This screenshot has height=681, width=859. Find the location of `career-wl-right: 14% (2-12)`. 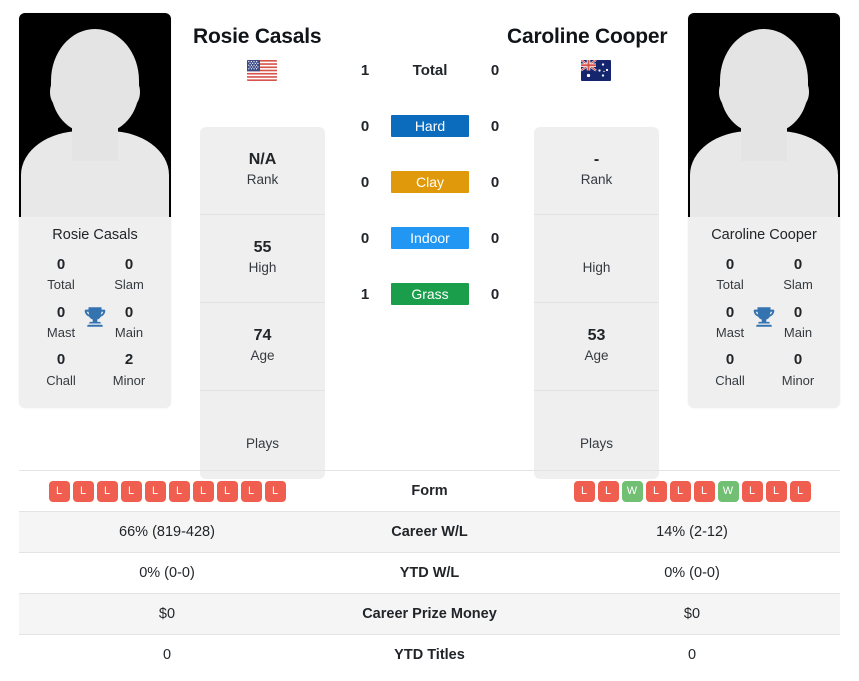

career-wl-right: 14% (2-12) is located at coordinates (692, 532).